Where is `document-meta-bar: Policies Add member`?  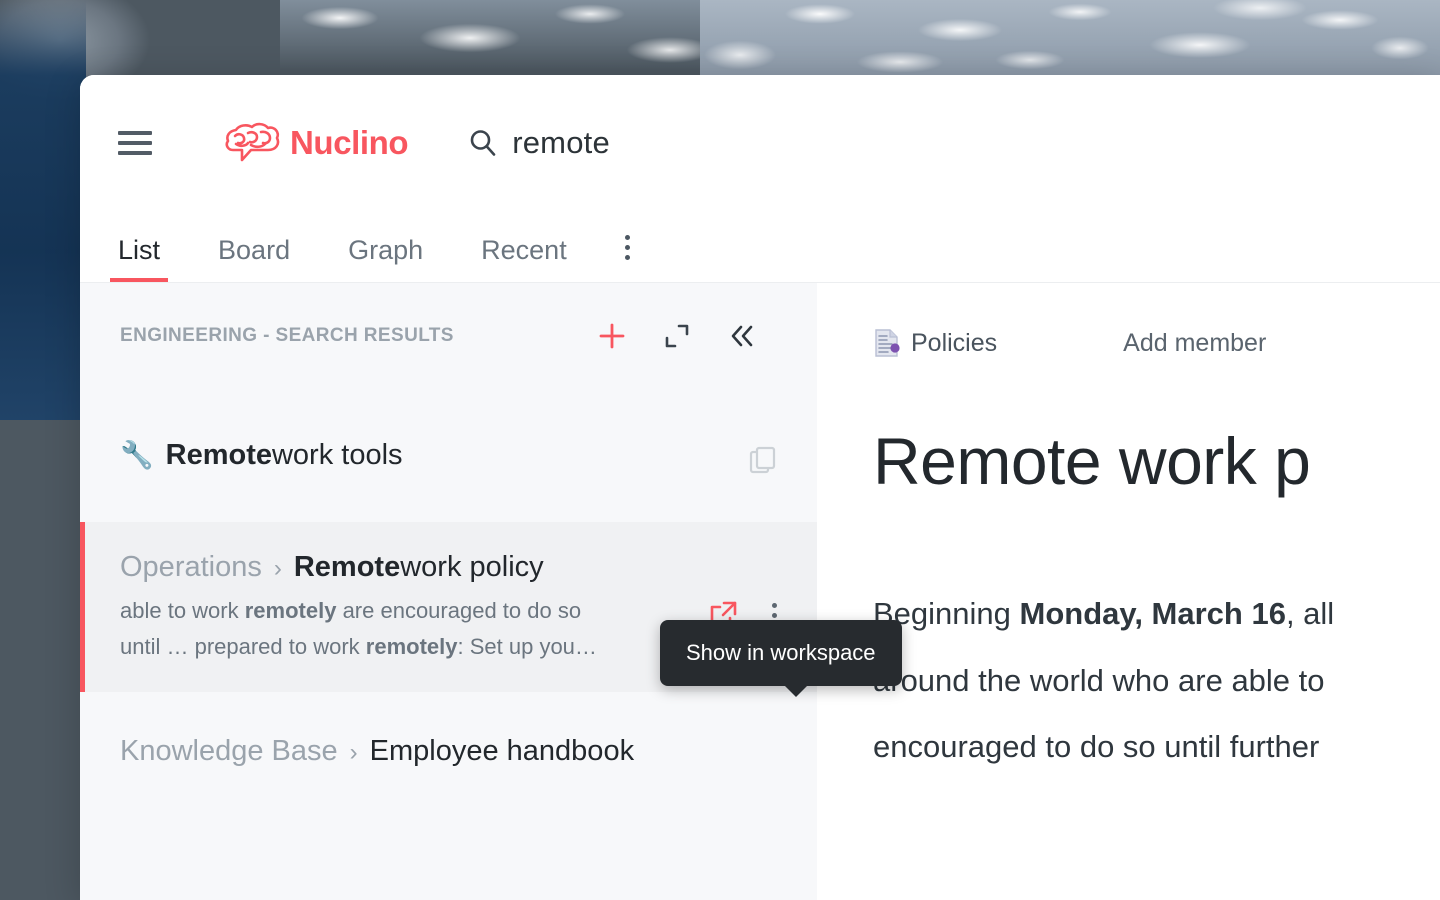 document-meta-bar: Policies Add member is located at coordinates (1156, 343).